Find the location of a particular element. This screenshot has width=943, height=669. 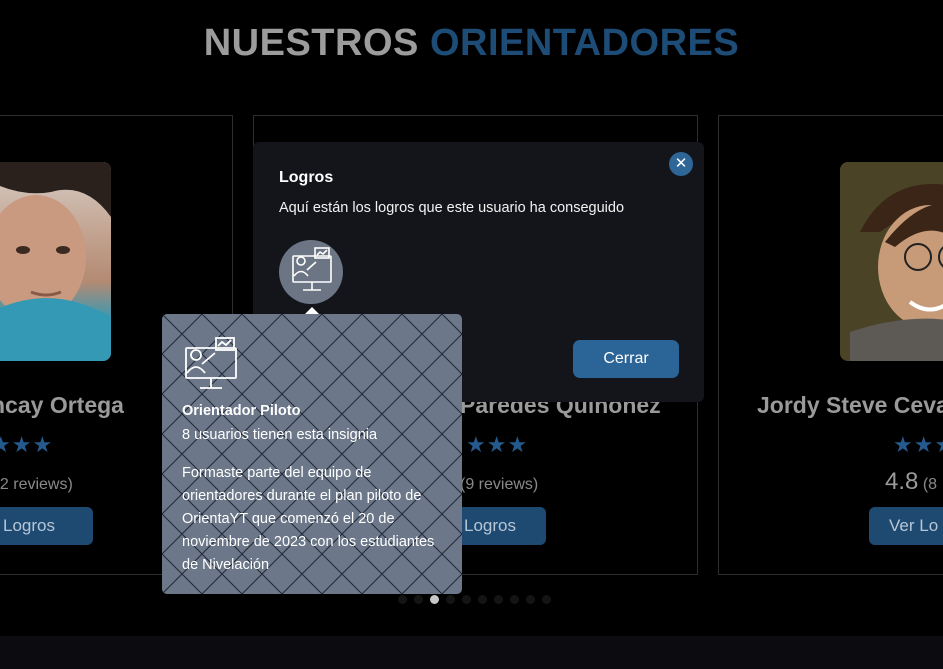

badge-name: Orientador Piloto is located at coordinates (241, 411).